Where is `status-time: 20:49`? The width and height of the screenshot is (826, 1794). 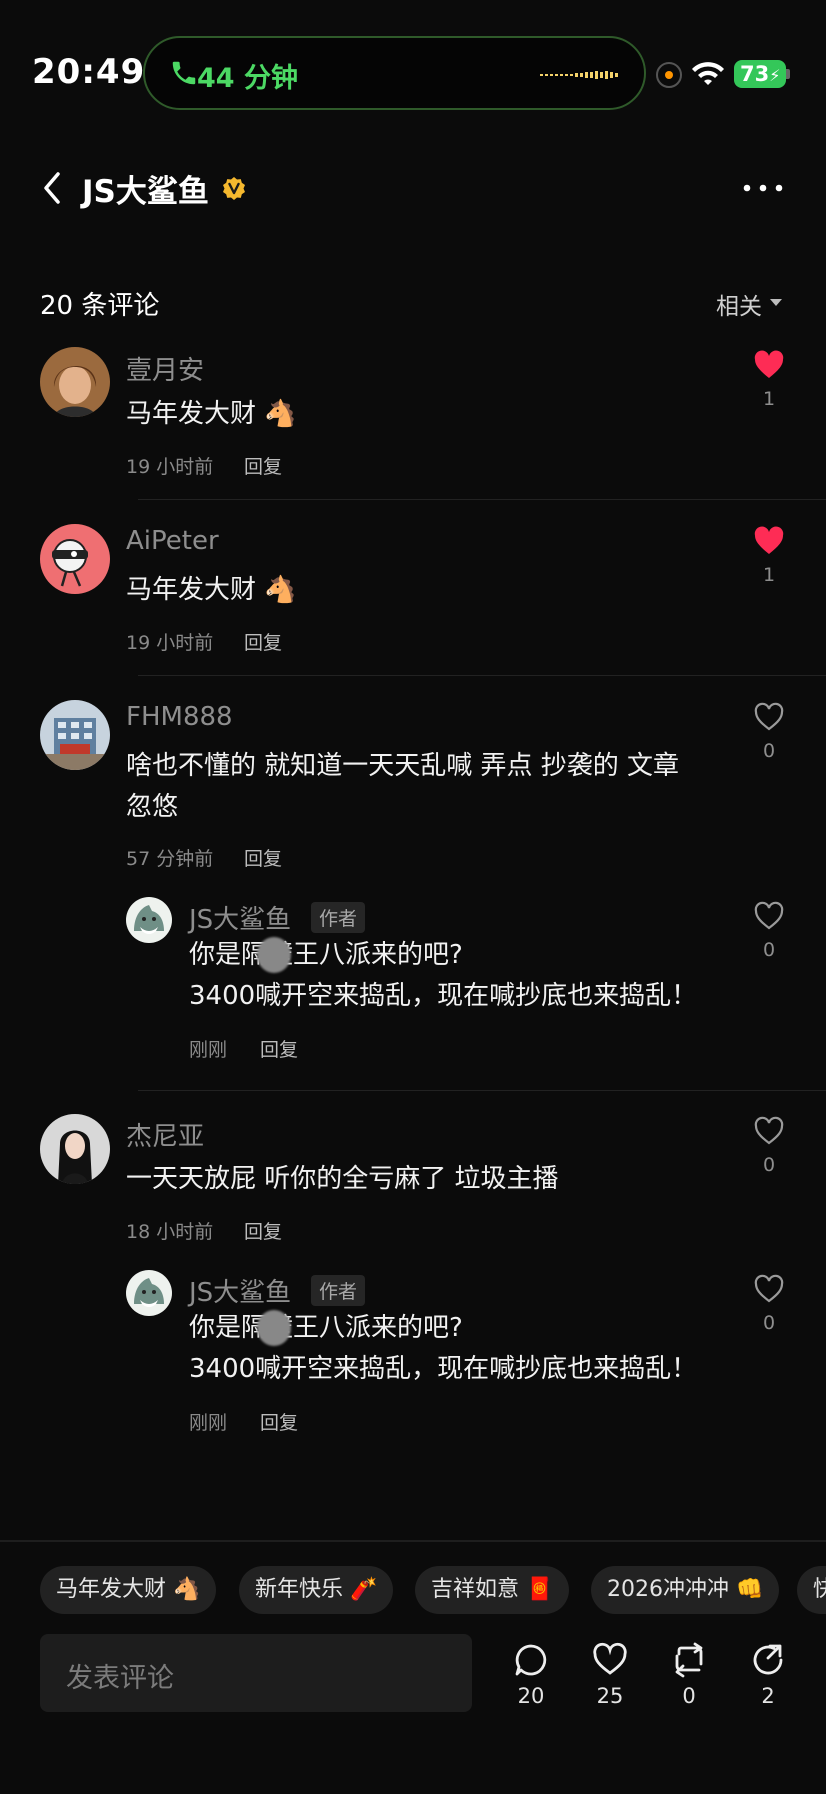
status-time: 20:49 is located at coordinates (89, 72).